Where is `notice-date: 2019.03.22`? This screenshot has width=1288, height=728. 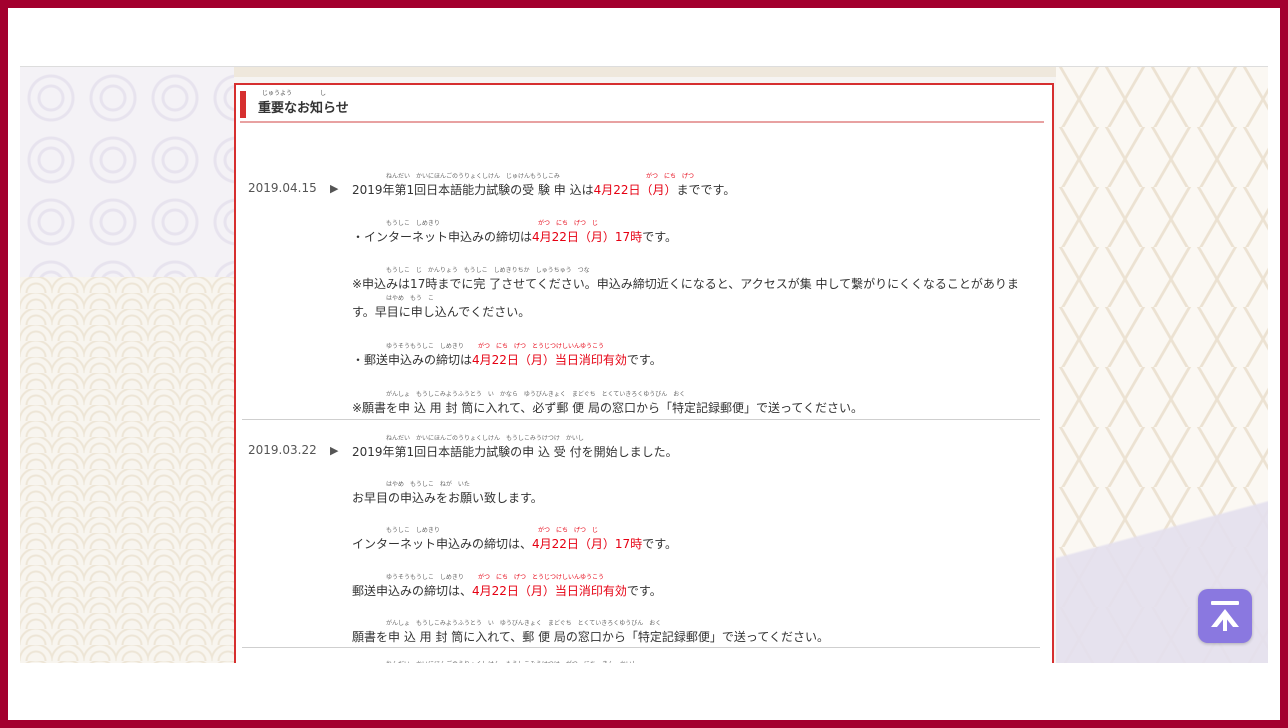
notice-date: 2019.03.22 is located at coordinates (282, 450).